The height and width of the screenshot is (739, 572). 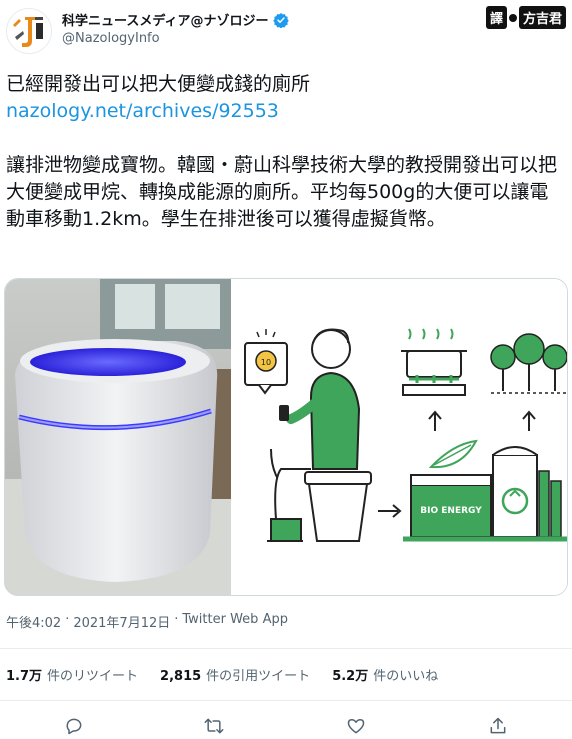 I want to click on translator-credit: 譯 方吉君, so click(x=525, y=17).